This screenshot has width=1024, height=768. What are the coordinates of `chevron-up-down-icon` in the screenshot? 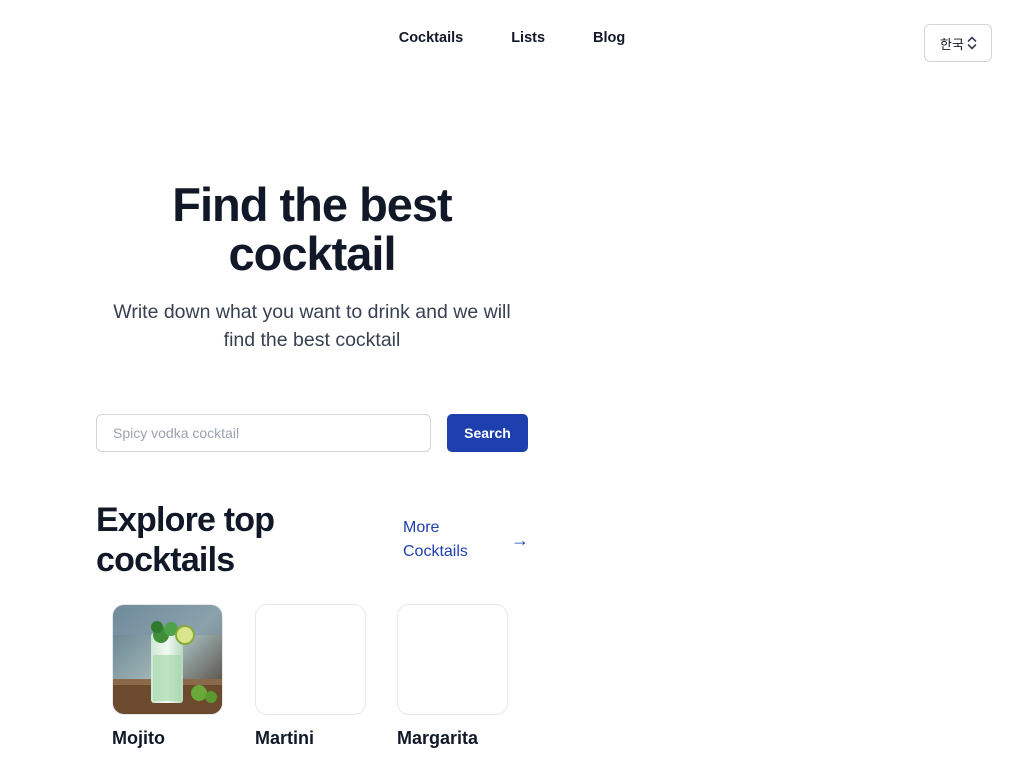 It's located at (972, 43).